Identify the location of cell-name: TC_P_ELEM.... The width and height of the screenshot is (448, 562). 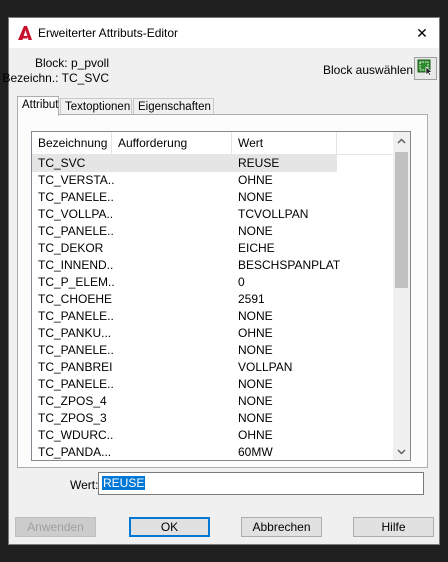
(76, 282).